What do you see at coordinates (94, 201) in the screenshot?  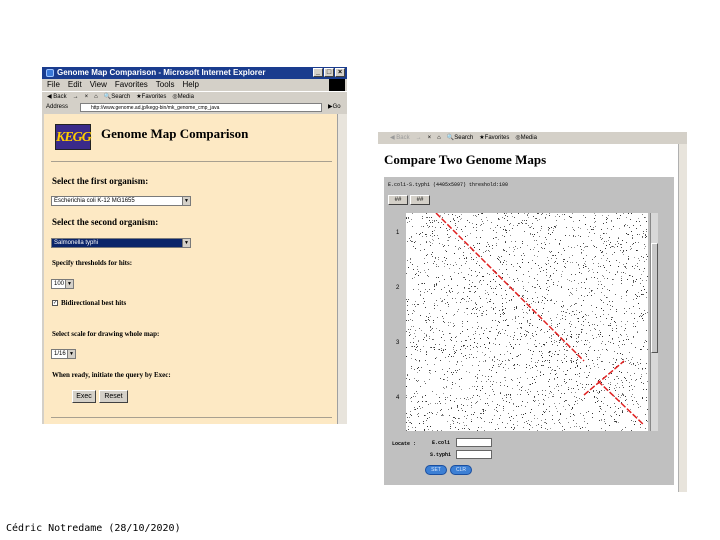 I see `first-organism-value: Escherichia coli K-12 MG1655` at bounding box center [94, 201].